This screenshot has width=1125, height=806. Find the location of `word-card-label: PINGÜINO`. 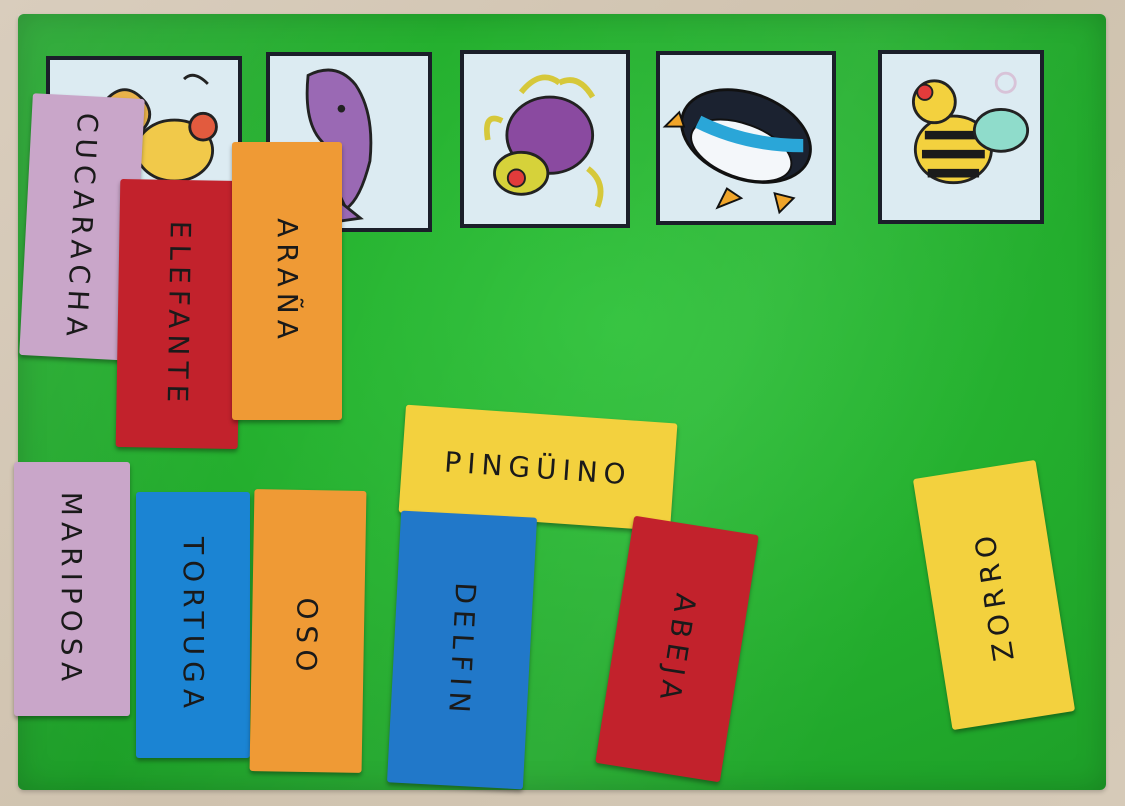

word-card-label: PINGÜINO is located at coordinates (538, 468).